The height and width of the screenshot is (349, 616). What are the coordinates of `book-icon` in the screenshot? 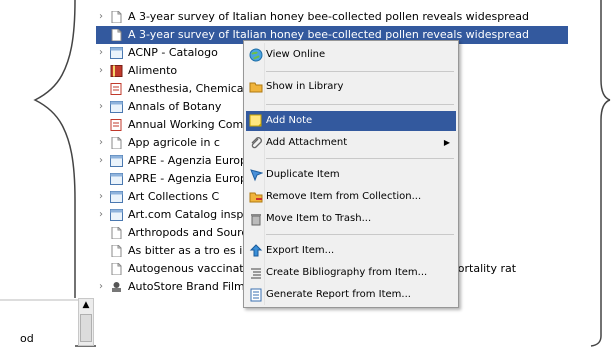 It's located at (116, 71).